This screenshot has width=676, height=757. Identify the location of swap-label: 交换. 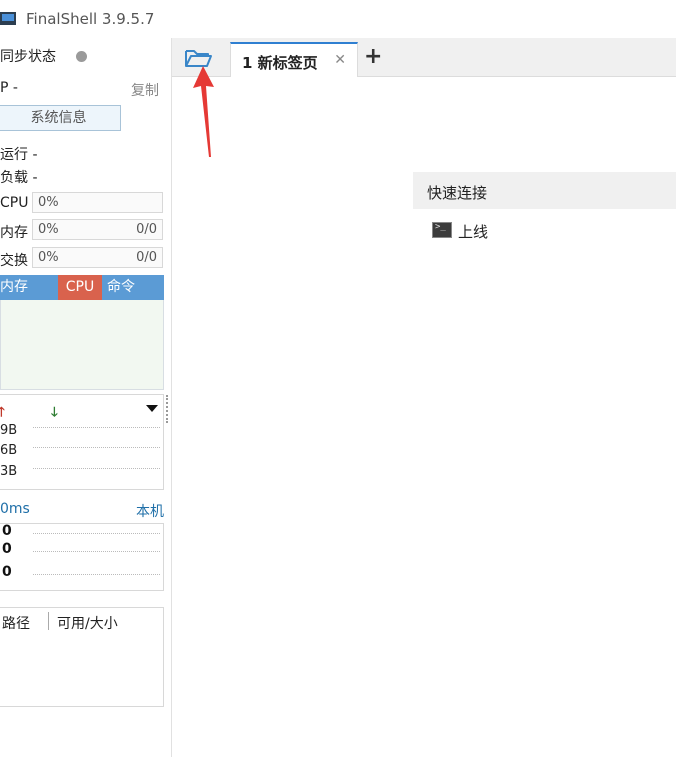
(14, 261).